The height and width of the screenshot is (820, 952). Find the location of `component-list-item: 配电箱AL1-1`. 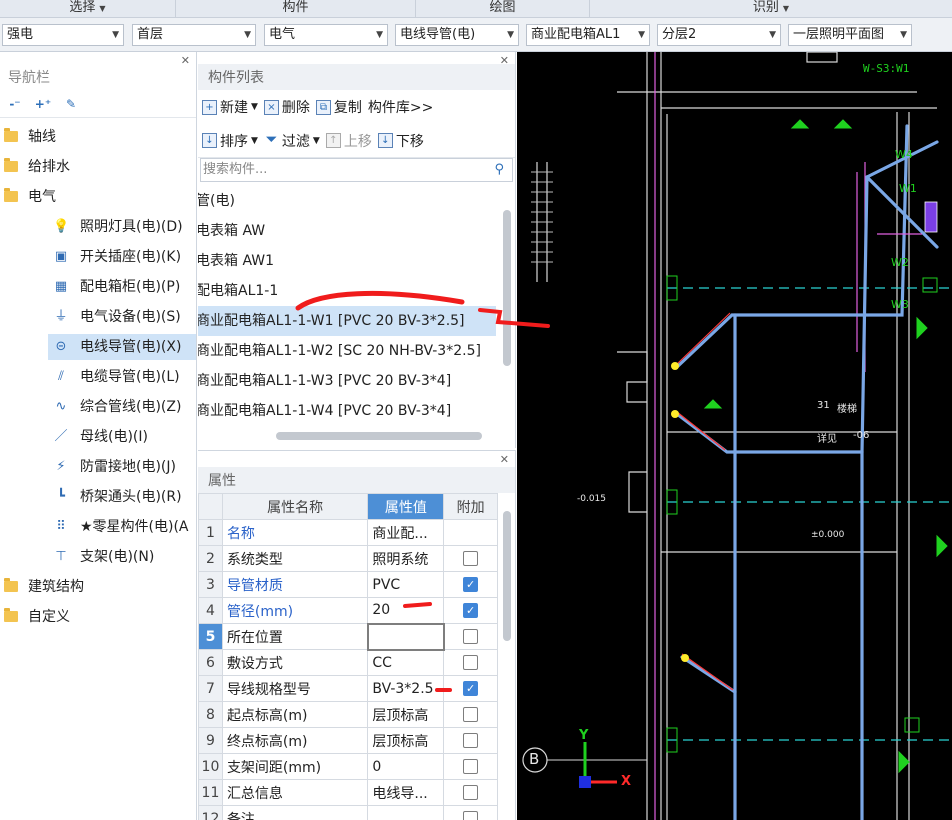

component-list-item: 配电箱AL1-1 is located at coordinates (347, 291).